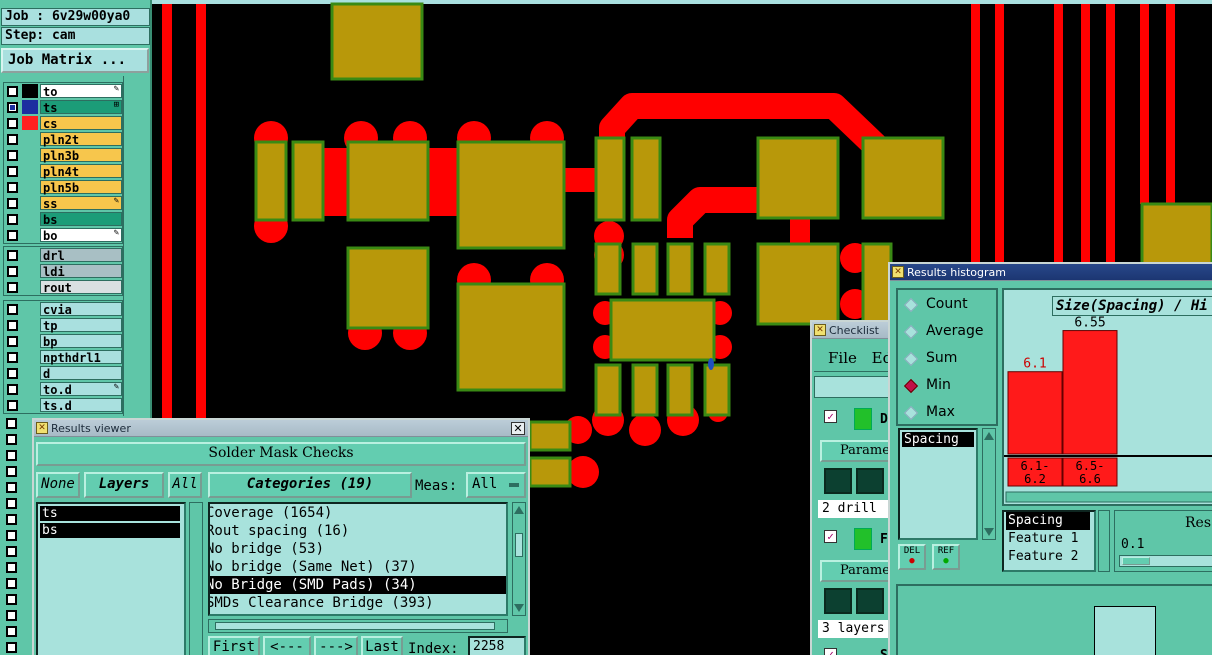 The height and width of the screenshot is (655, 1212). I want to click on measure-list-scrollbar, so click(989, 484).